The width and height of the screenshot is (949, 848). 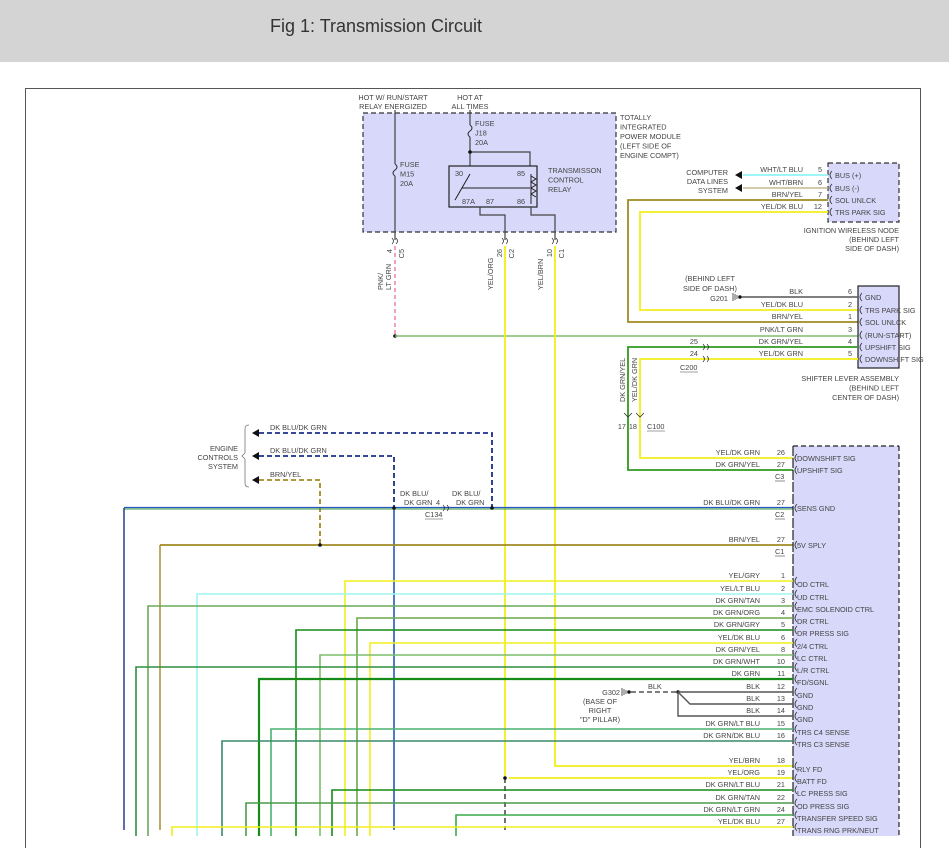 What do you see at coordinates (406, 183) in the screenshot?
I see `fuse-m15-label: 20A` at bounding box center [406, 183].